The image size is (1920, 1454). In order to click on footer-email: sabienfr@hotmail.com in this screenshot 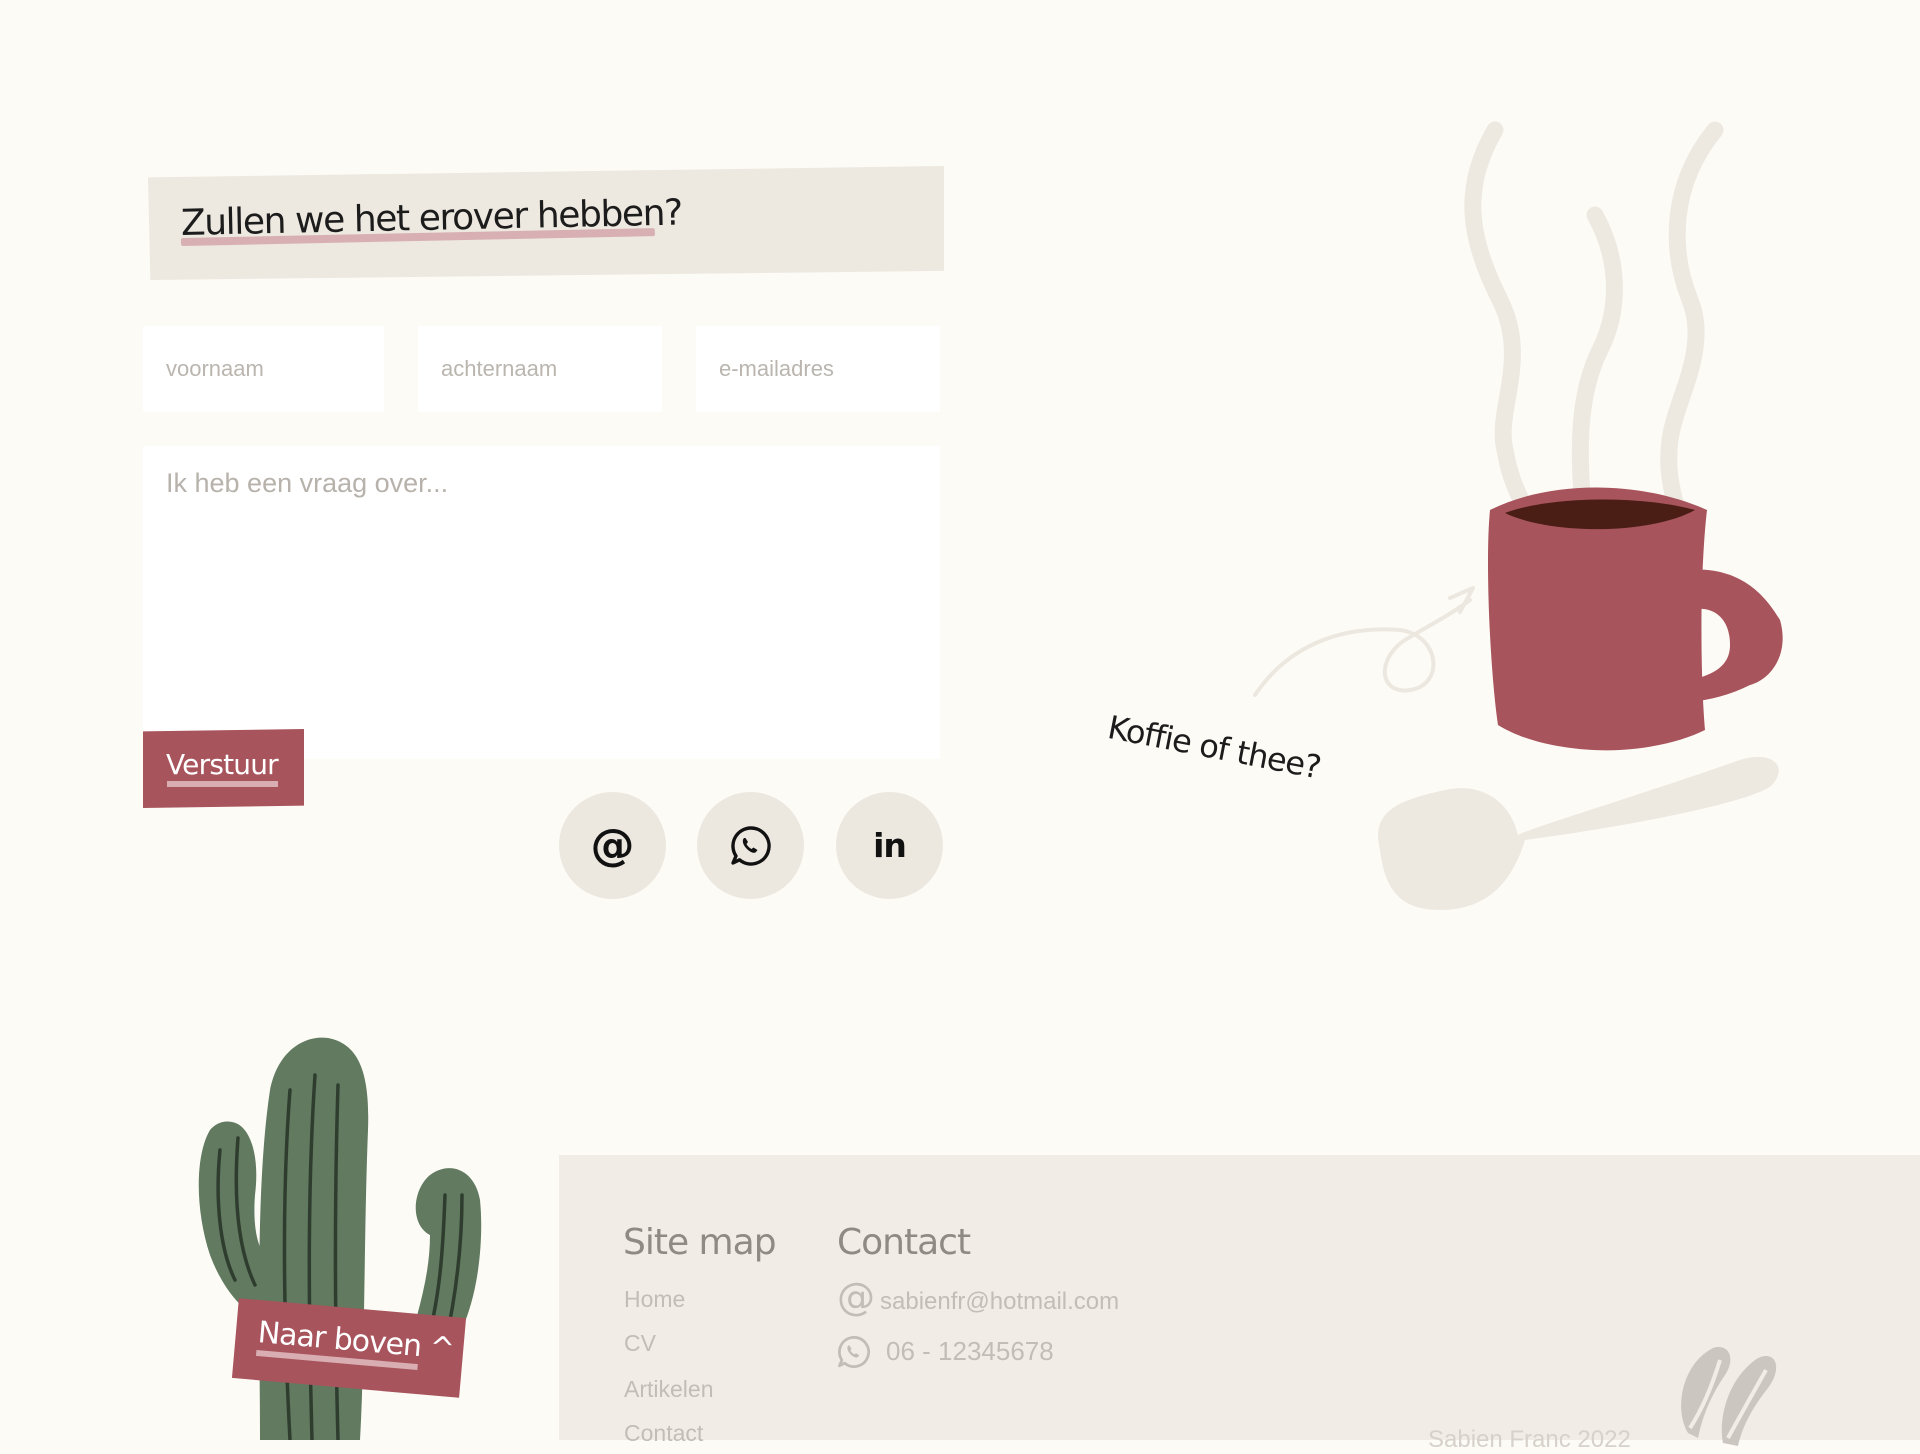, I will do `click(999, 1302)`.